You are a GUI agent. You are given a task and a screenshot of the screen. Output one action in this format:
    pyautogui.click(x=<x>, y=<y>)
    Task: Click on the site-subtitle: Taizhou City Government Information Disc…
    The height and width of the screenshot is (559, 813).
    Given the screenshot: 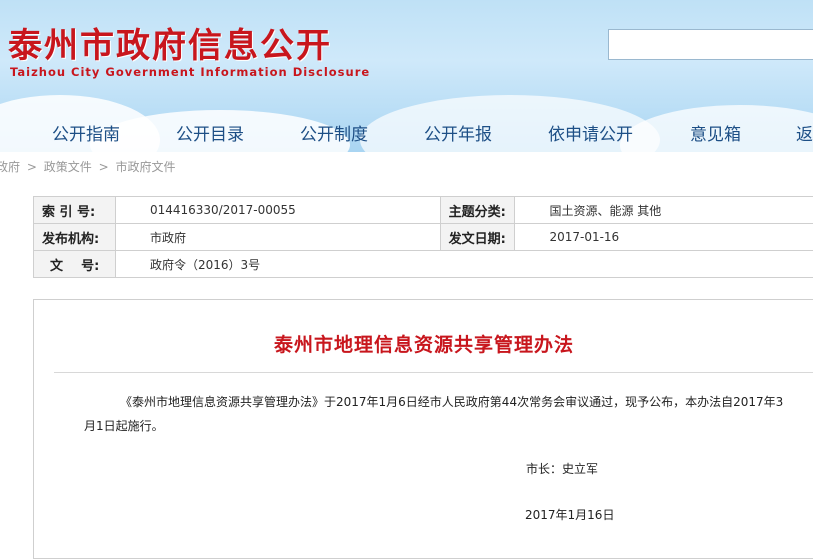 What is the action you would take?
    pyautogui.click(x=190, y=72)
    